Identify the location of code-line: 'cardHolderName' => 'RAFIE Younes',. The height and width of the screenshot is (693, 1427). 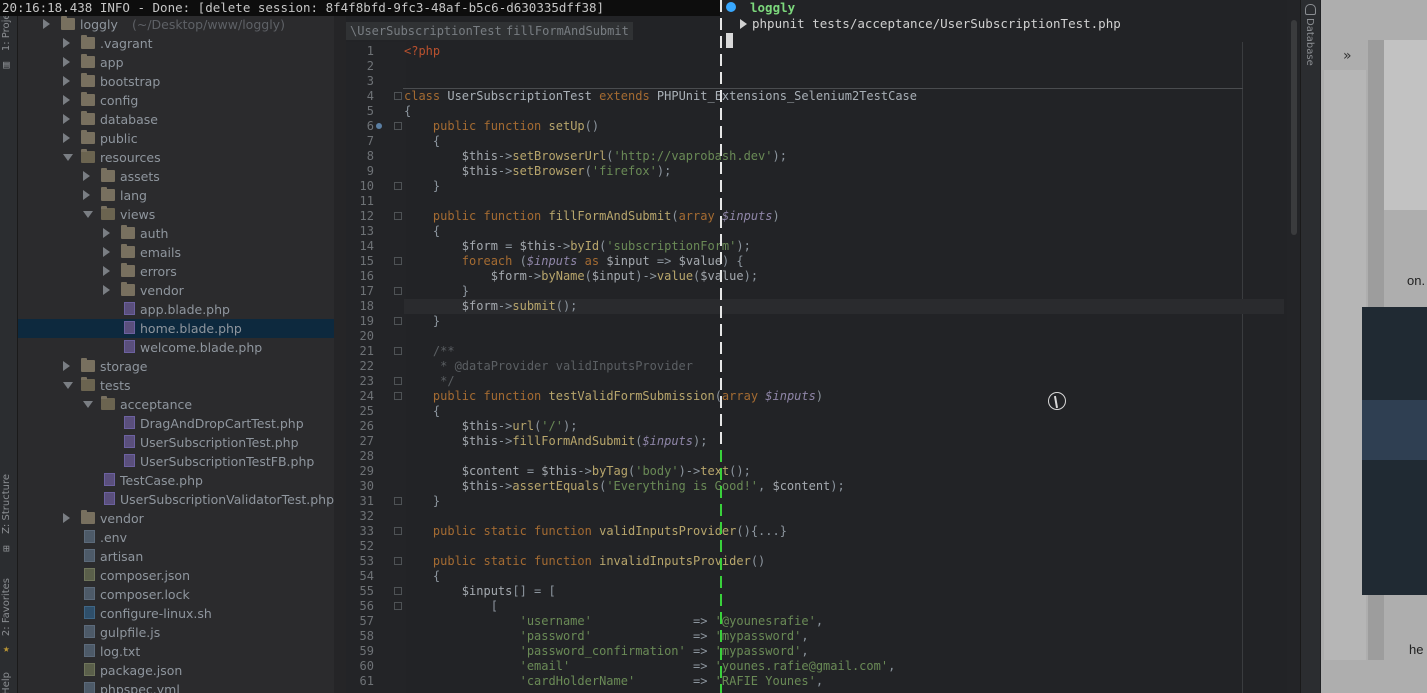
(613, 681).